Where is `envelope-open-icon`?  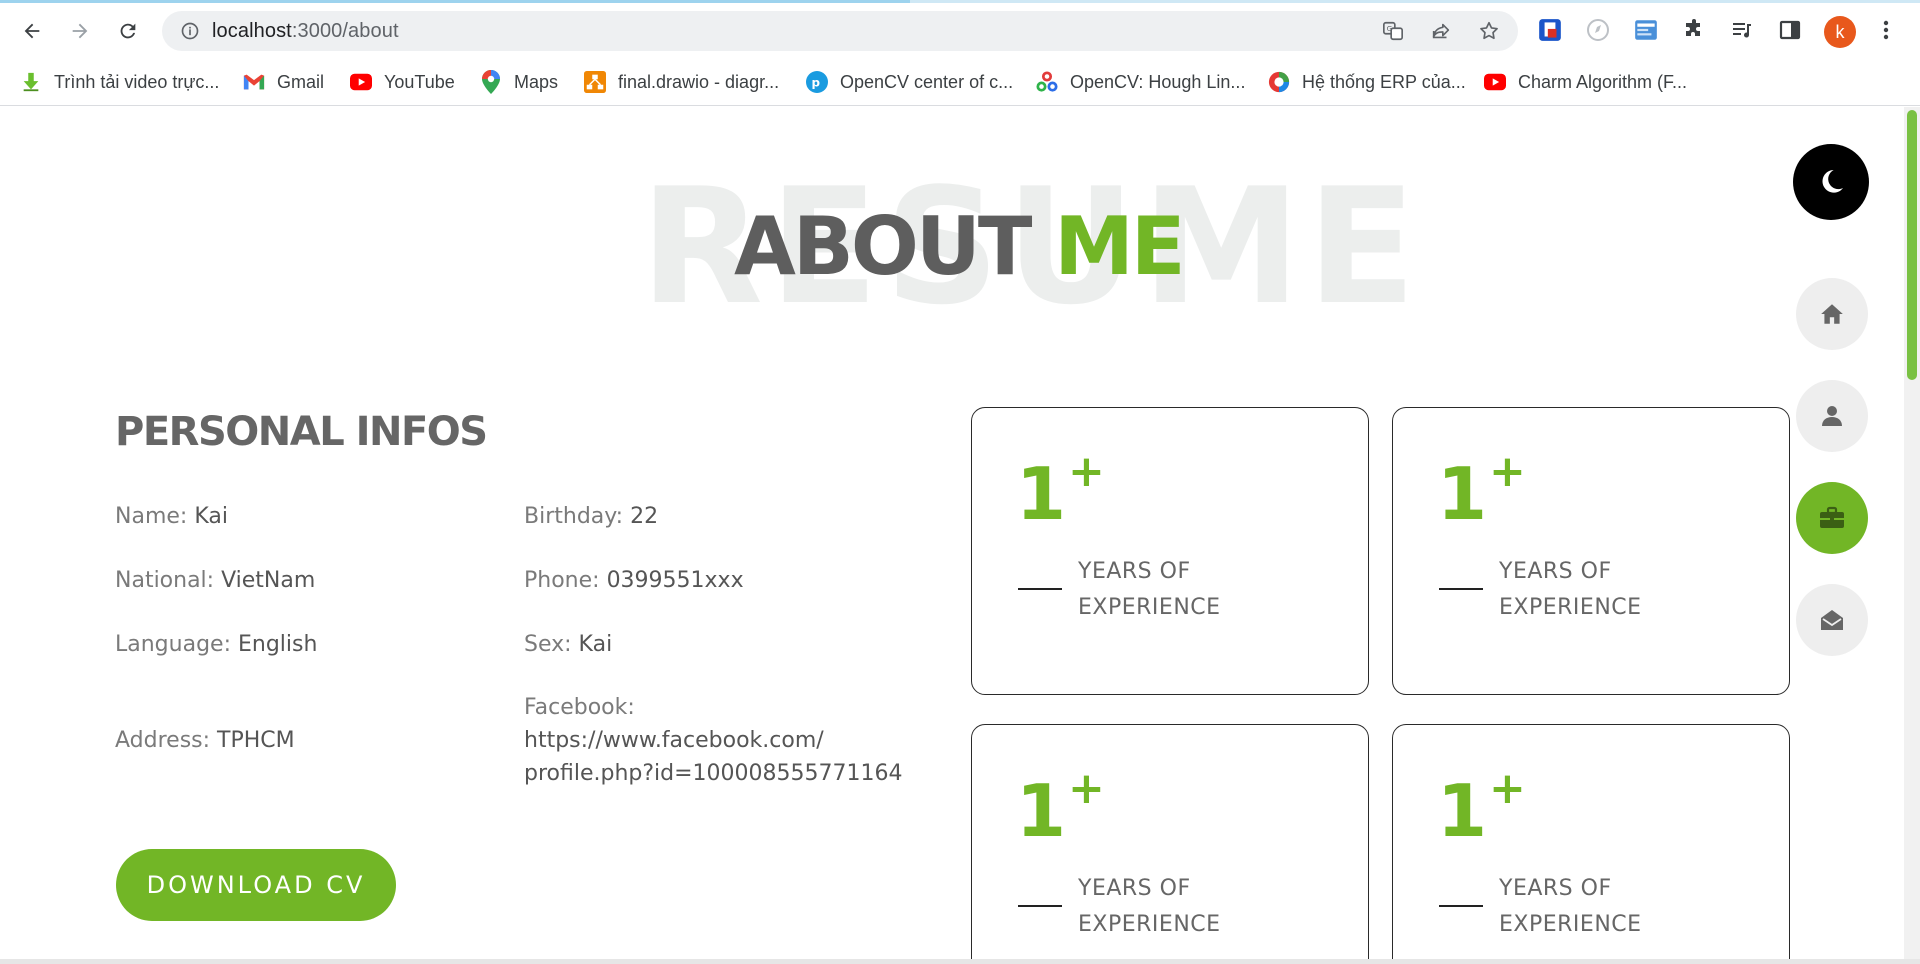 envelope-open-icon is located at coordinates (1832, 620).